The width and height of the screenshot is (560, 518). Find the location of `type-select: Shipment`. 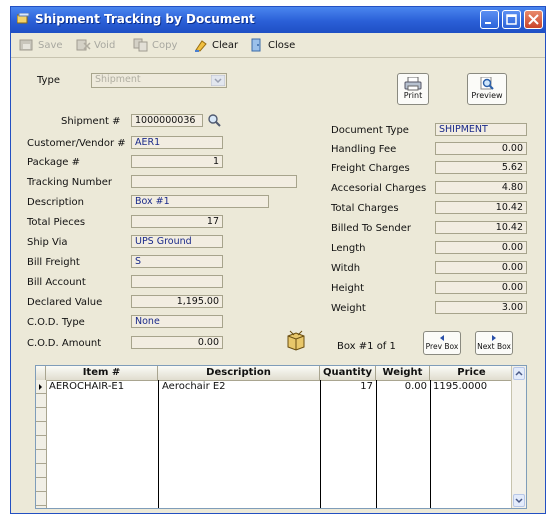

type-select: Shipment is located at coordinates (159, 80).